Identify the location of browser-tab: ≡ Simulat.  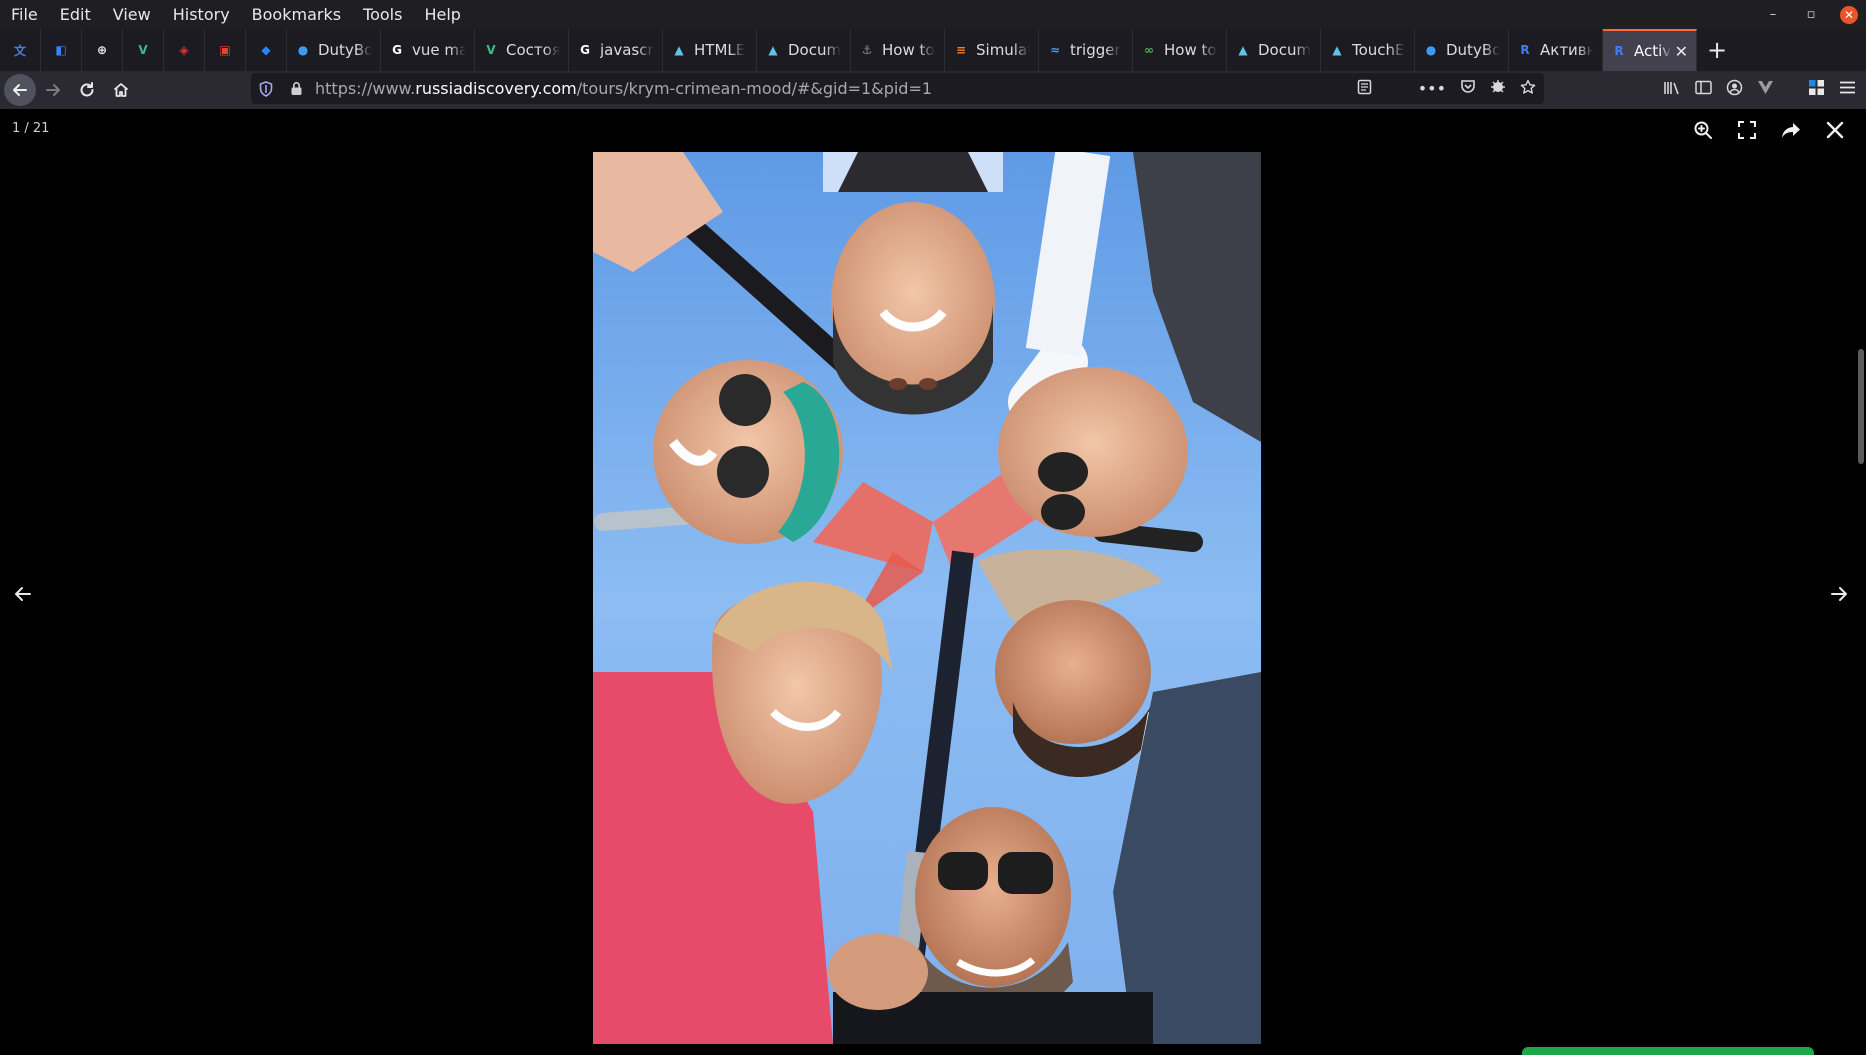
(992, 50).